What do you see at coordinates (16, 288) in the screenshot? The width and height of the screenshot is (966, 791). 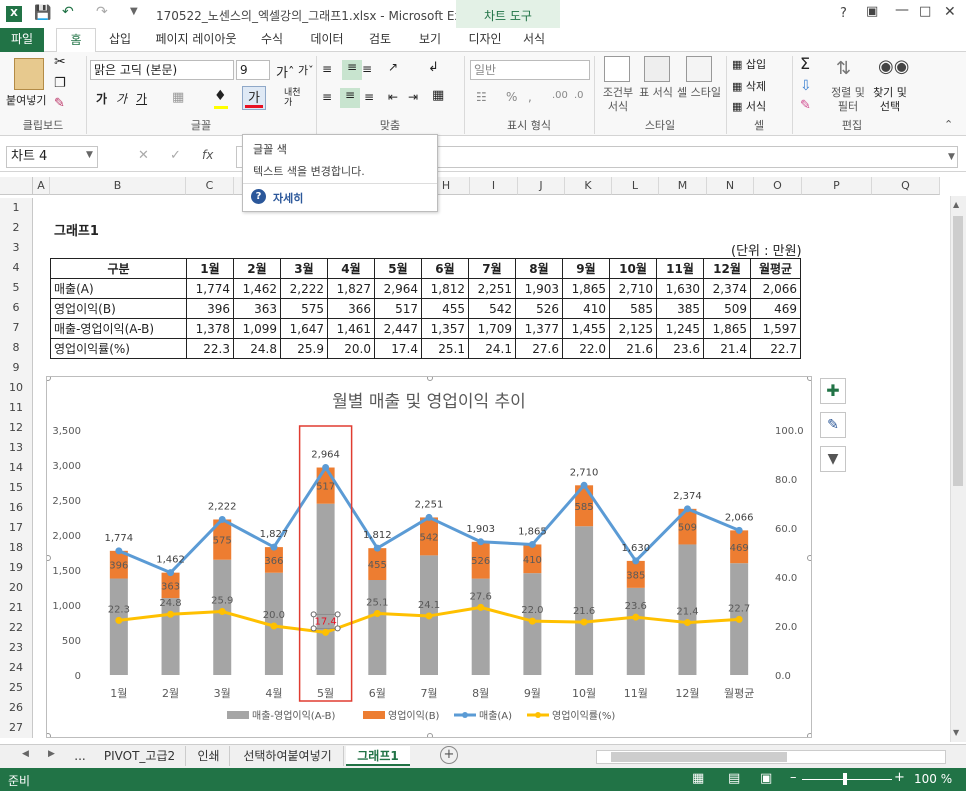 I see `row-header: 5` at bounding box center [16, 288].